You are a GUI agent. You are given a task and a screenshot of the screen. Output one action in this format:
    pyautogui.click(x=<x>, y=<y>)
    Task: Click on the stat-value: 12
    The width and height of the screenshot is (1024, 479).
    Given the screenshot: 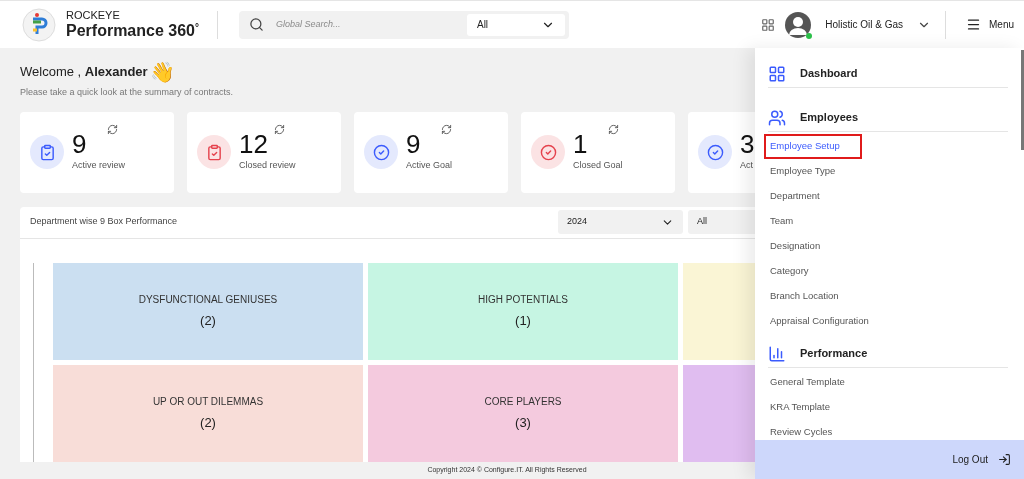 What is the action you would take?
    pyautogui.click(x=254, y=144)
    